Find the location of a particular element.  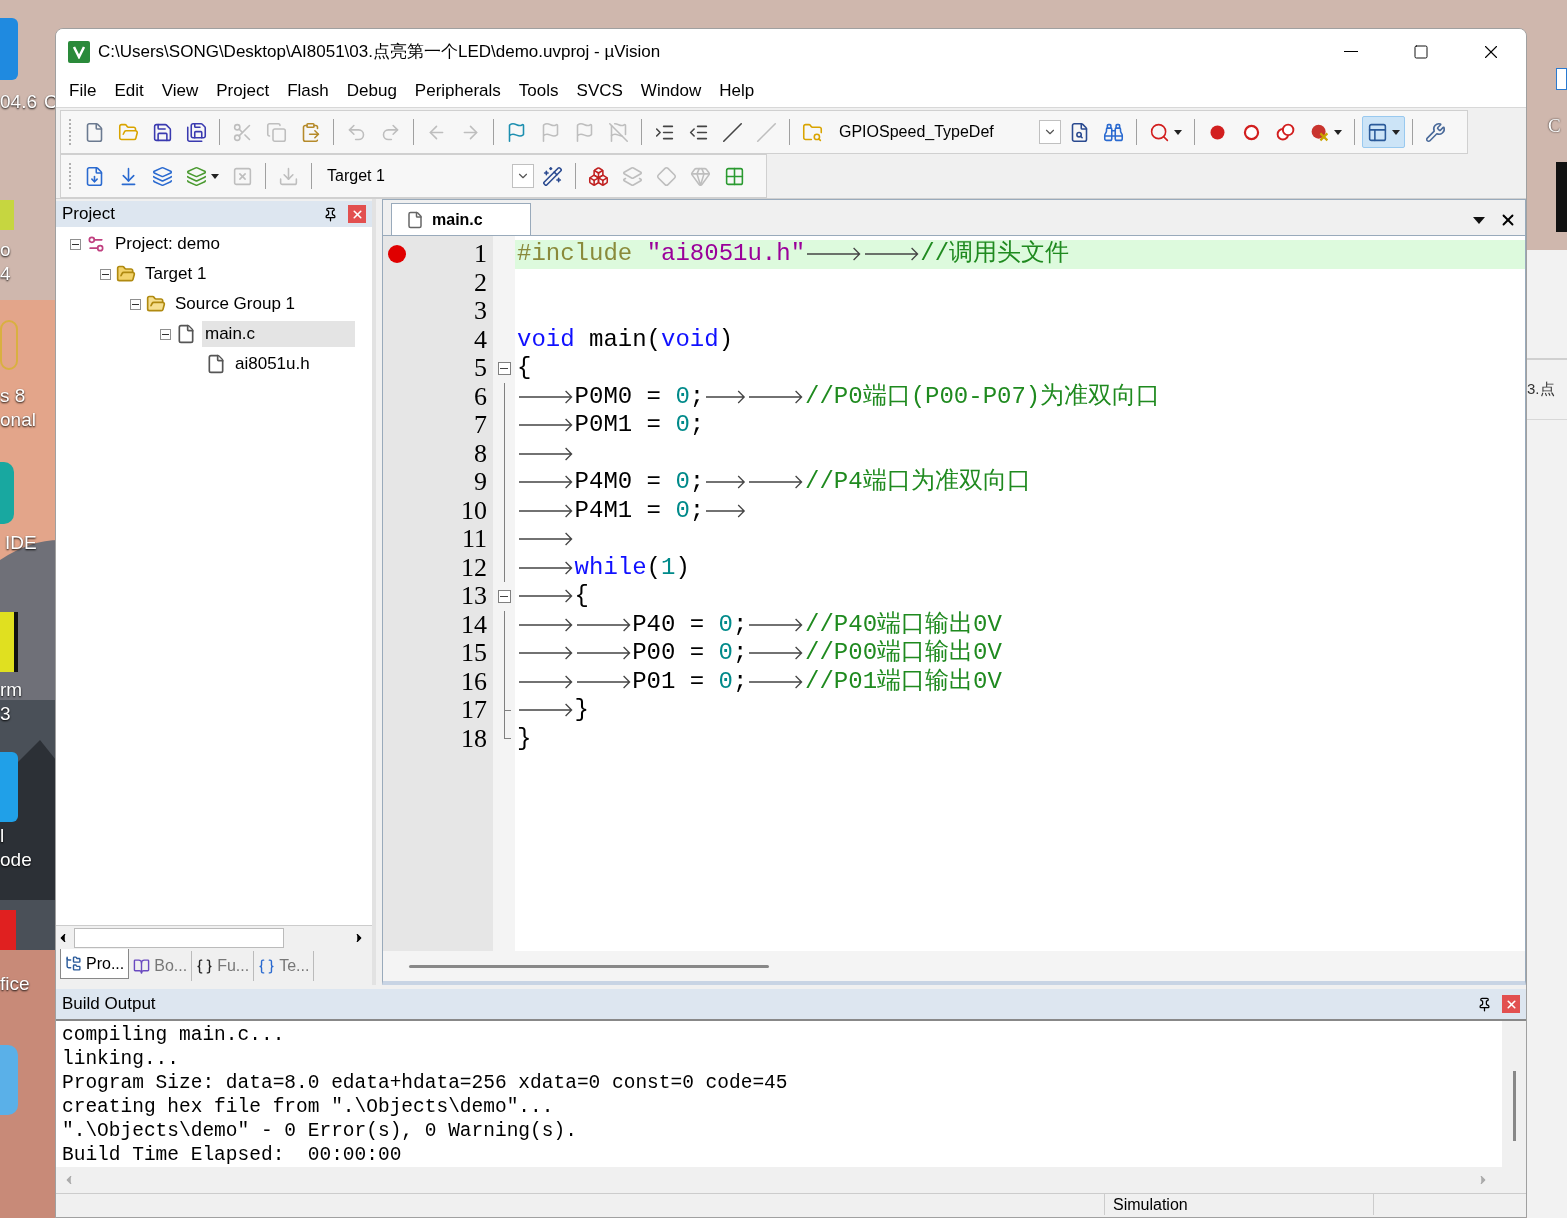

menu-item: Help is located at coordinates (737, 90).